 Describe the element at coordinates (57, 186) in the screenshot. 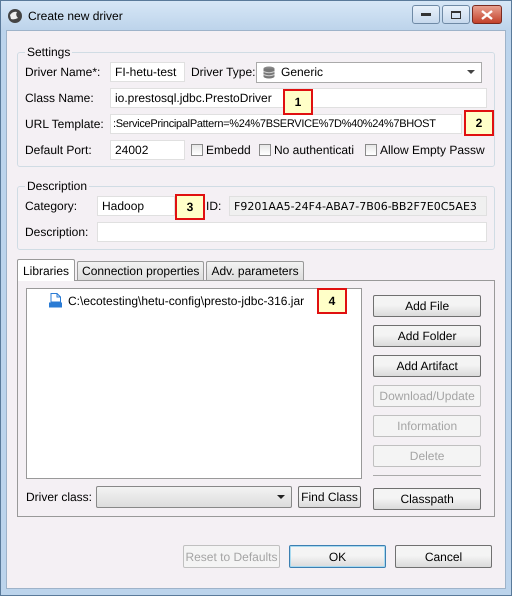

I see `group-title: Description` at that location.